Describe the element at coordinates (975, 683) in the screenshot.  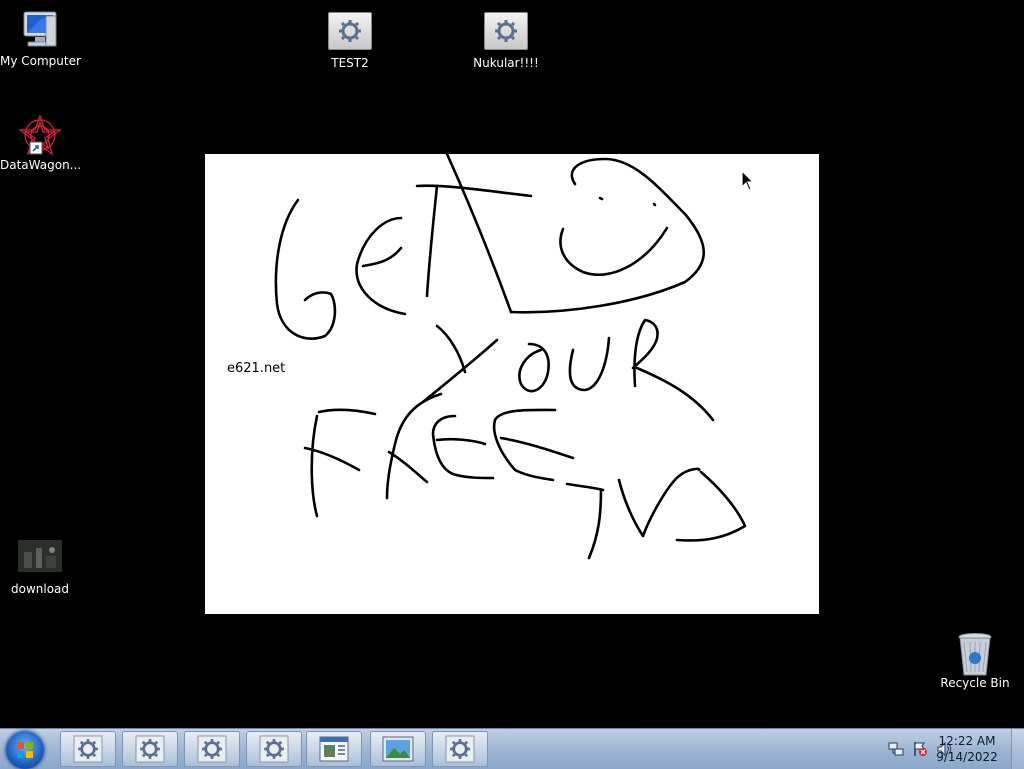
I see `desktop-icon-label: Recycle Bin` at that location.